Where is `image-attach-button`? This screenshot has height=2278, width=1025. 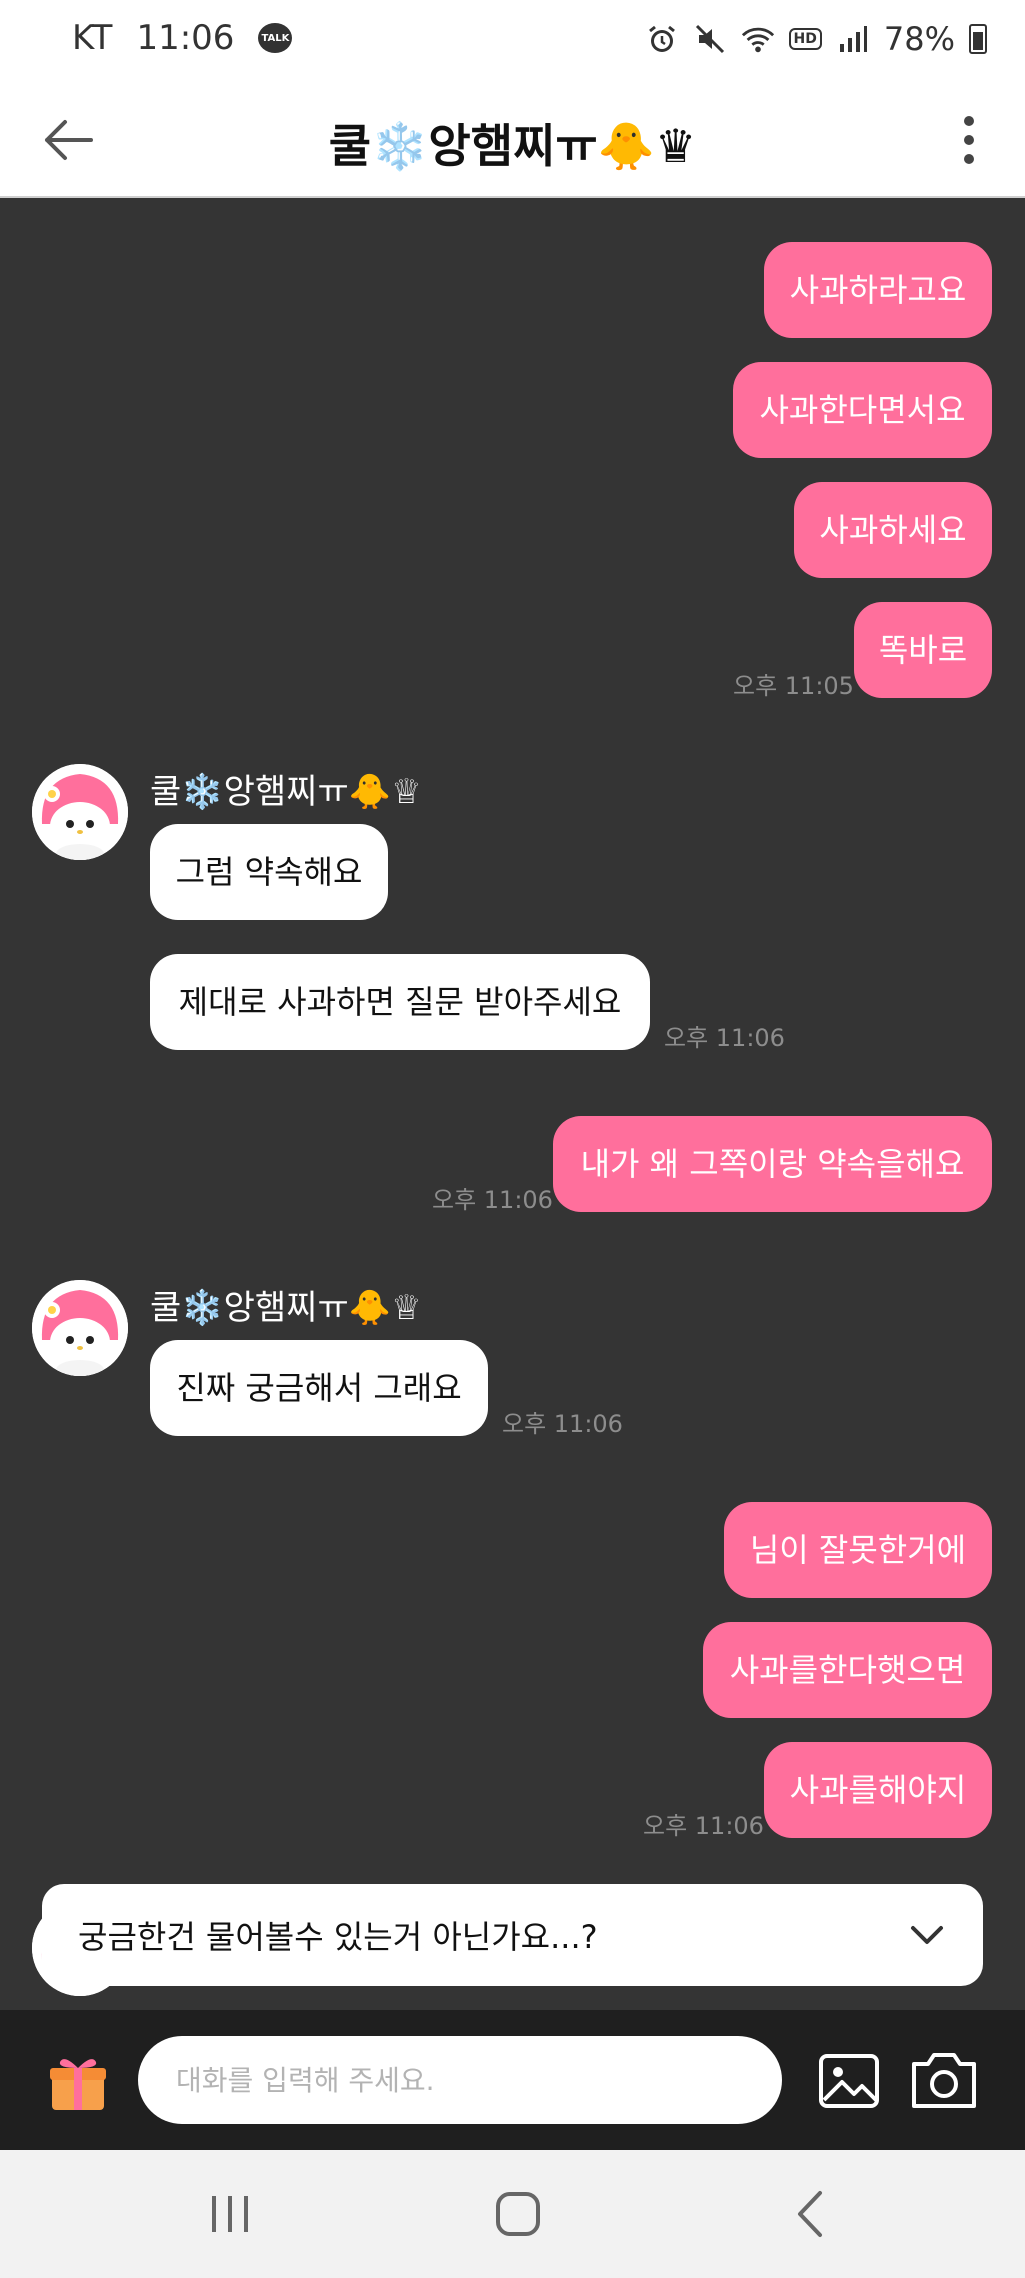 image-attach-button is located at coordinates (849, 2081).